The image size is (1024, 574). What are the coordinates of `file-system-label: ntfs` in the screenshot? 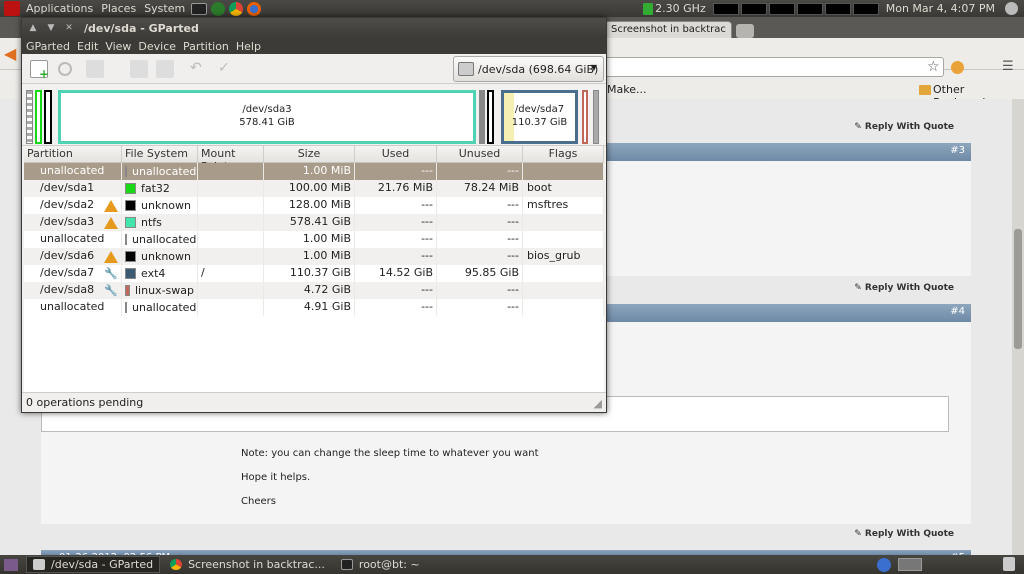 It's located at (151, 222).